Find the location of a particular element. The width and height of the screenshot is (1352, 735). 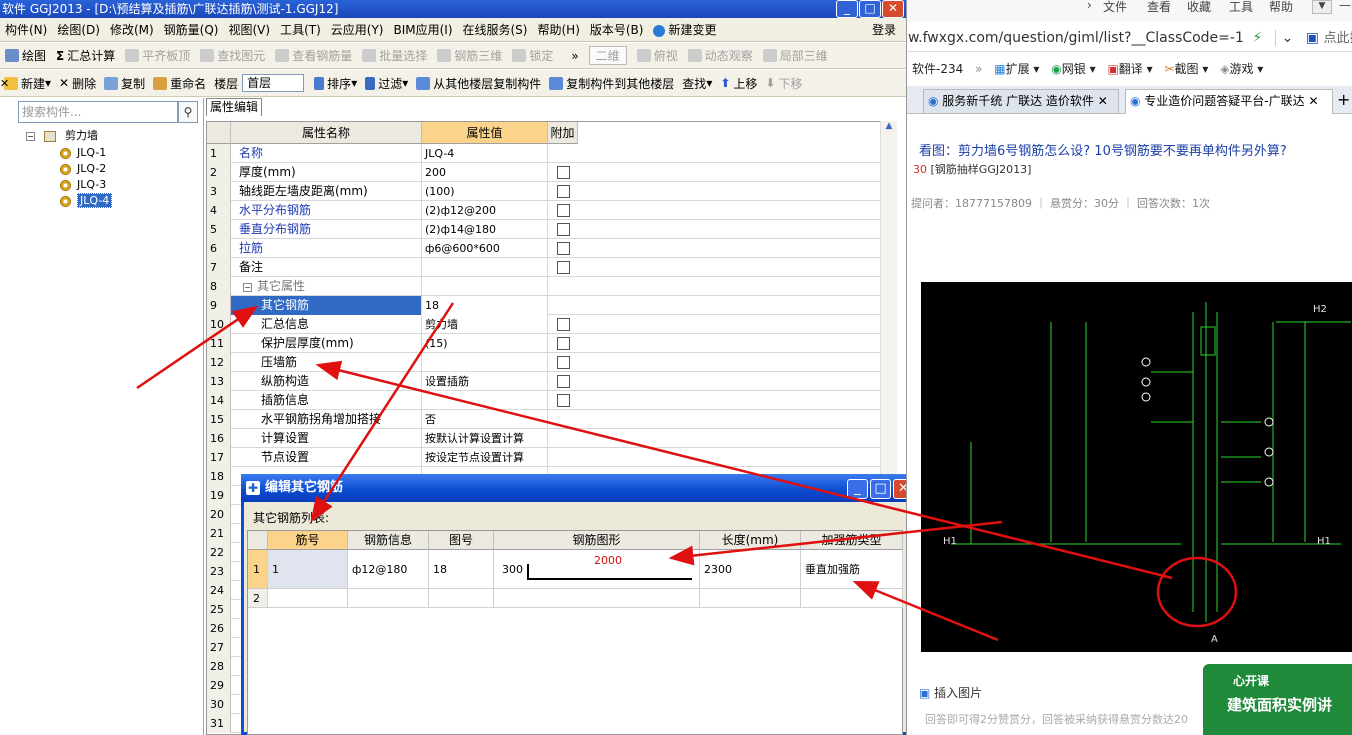

delete-button: ✕ 删除 is located at coordinates (77, 83).